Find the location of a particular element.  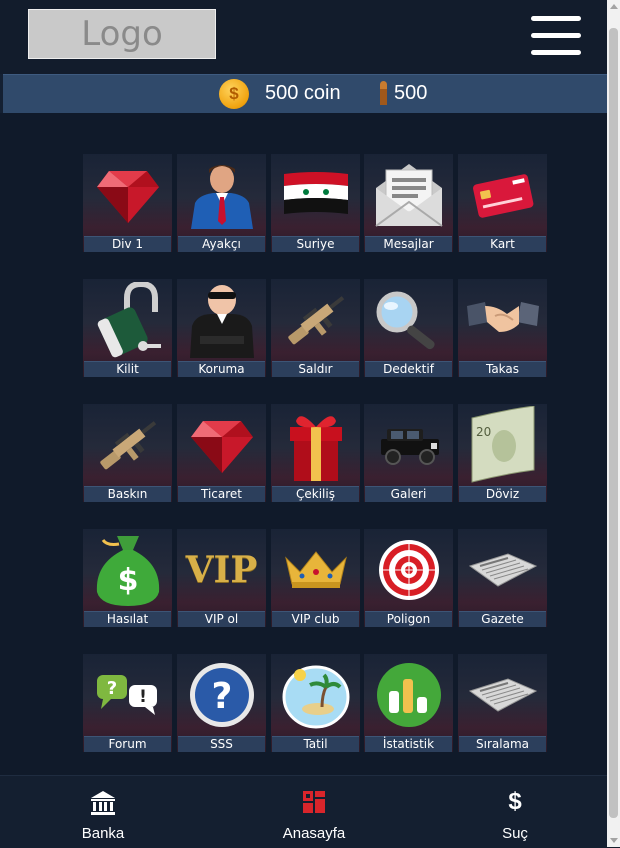

nav-suc: $ Suç is located at coordinates (515, 812).